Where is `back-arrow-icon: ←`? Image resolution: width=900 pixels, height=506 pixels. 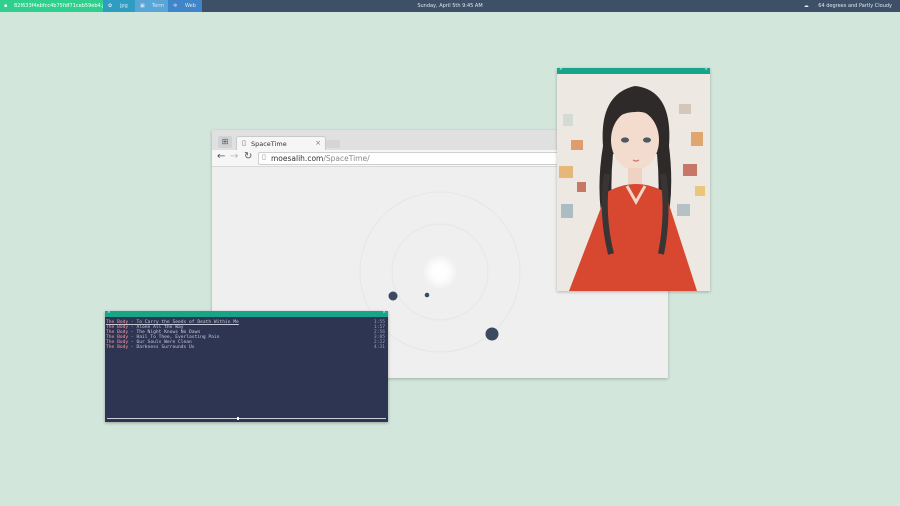 back-arrow-icon: ← is located at coordinates (221, 156).